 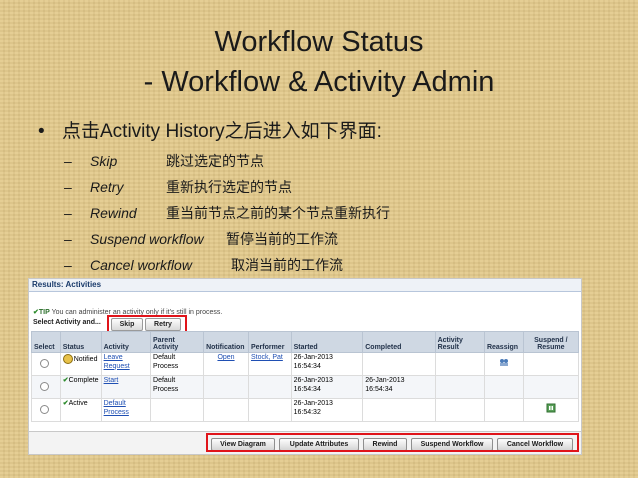 What do you see at coordinates (392, 442) in the screenshot?
I see `highlight-box-bottom` at bounding box center [392, 442].